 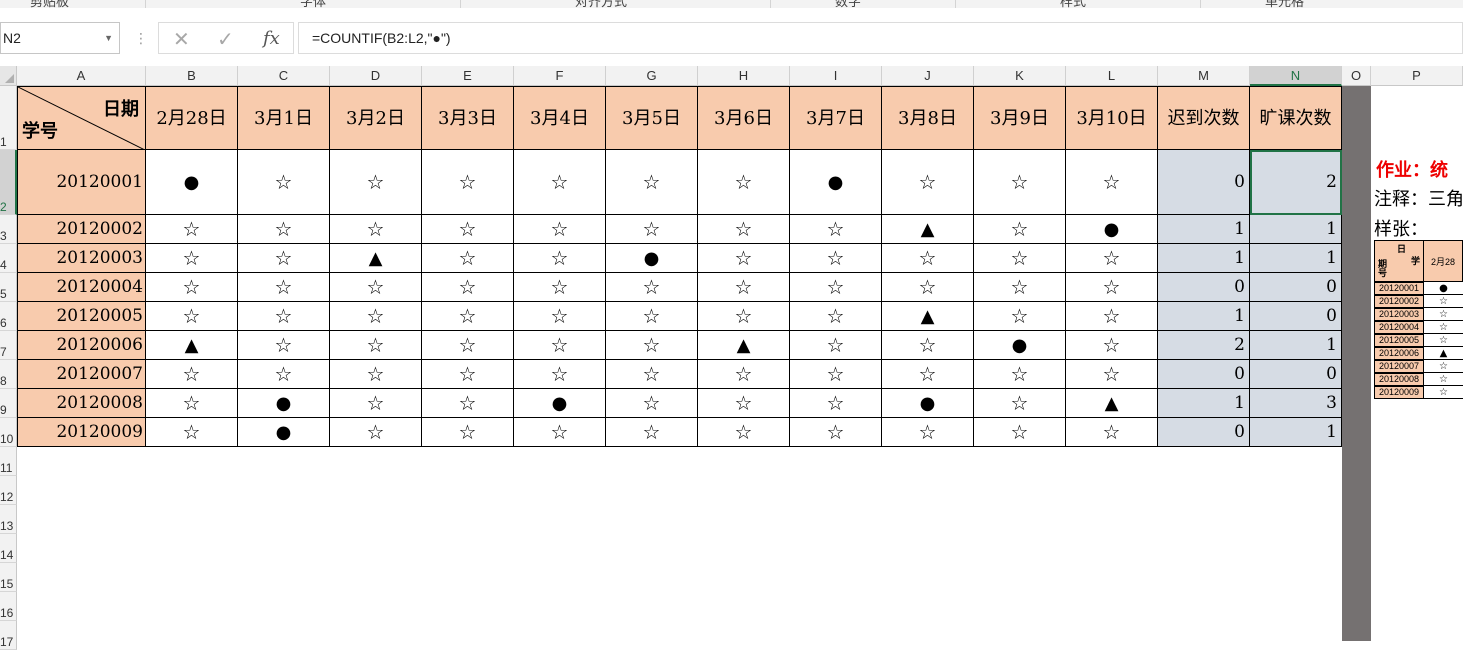 I want to click on student-id-cell: 20120006, so click(x=81, y=345).